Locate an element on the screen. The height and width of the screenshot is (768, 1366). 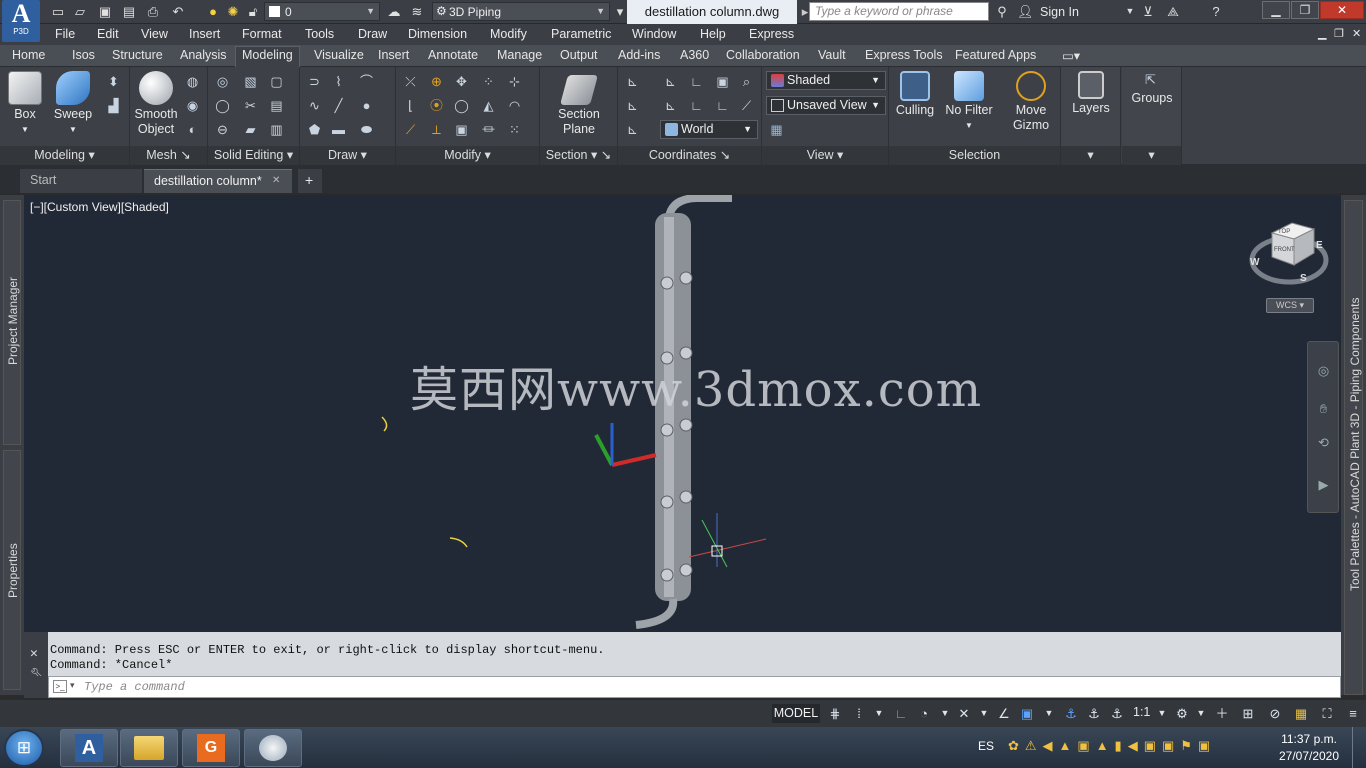
a360-icon: ⟁ is located at coordinates (1173, 11).